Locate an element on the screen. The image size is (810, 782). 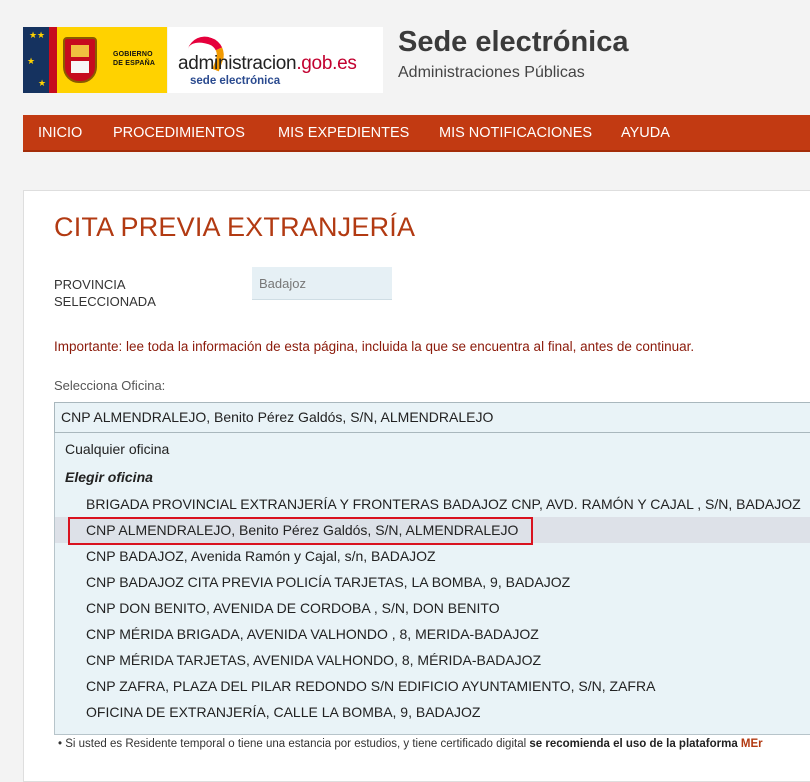
footnote-link: MEr is located at coordinates (752, 744).